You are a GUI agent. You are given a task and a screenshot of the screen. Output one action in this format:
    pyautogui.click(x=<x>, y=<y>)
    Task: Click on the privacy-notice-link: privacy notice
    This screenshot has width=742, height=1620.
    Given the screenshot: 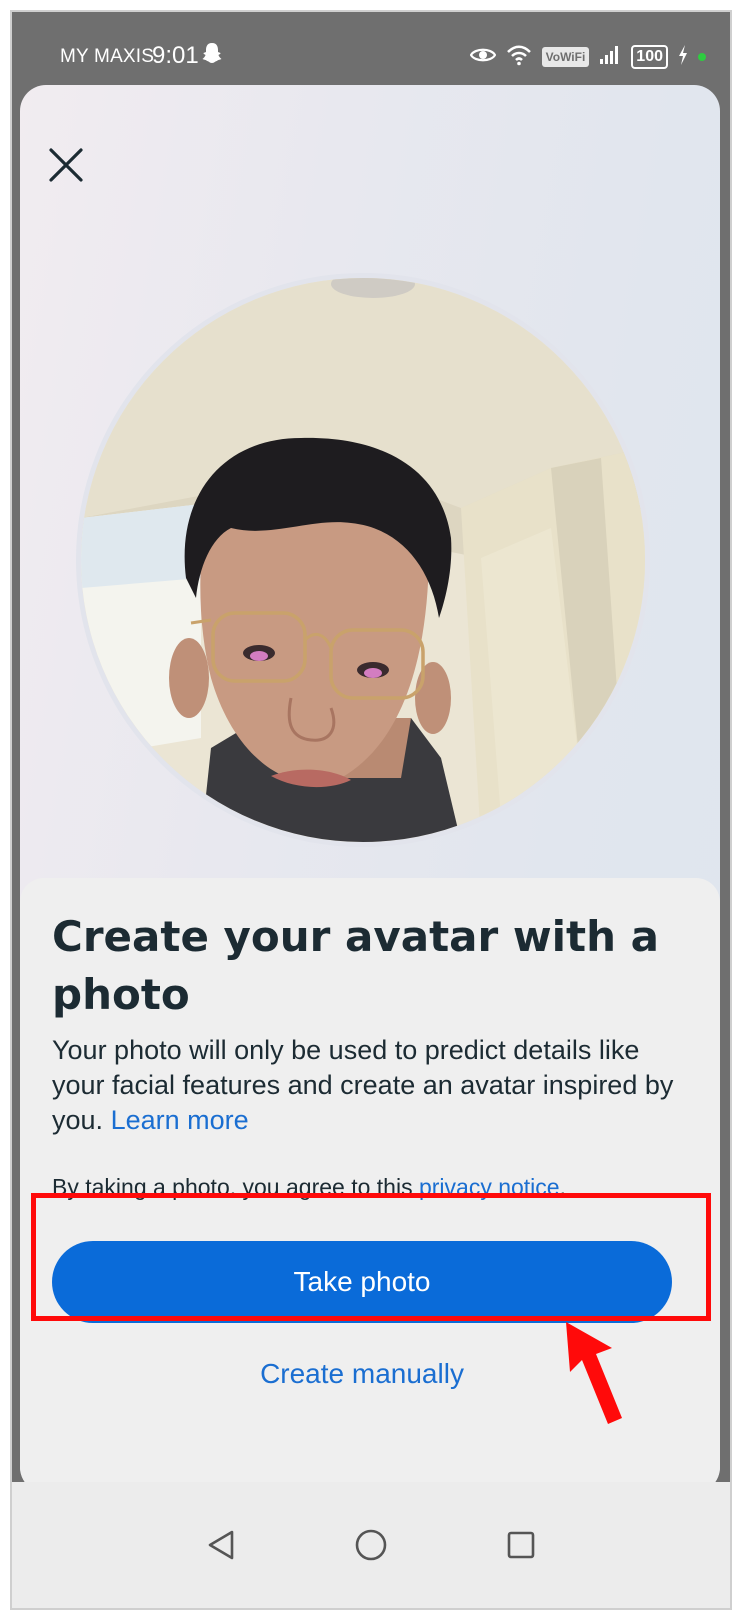 What is the action you would take?
    pyautogui.click(x=489, y=1187)
    